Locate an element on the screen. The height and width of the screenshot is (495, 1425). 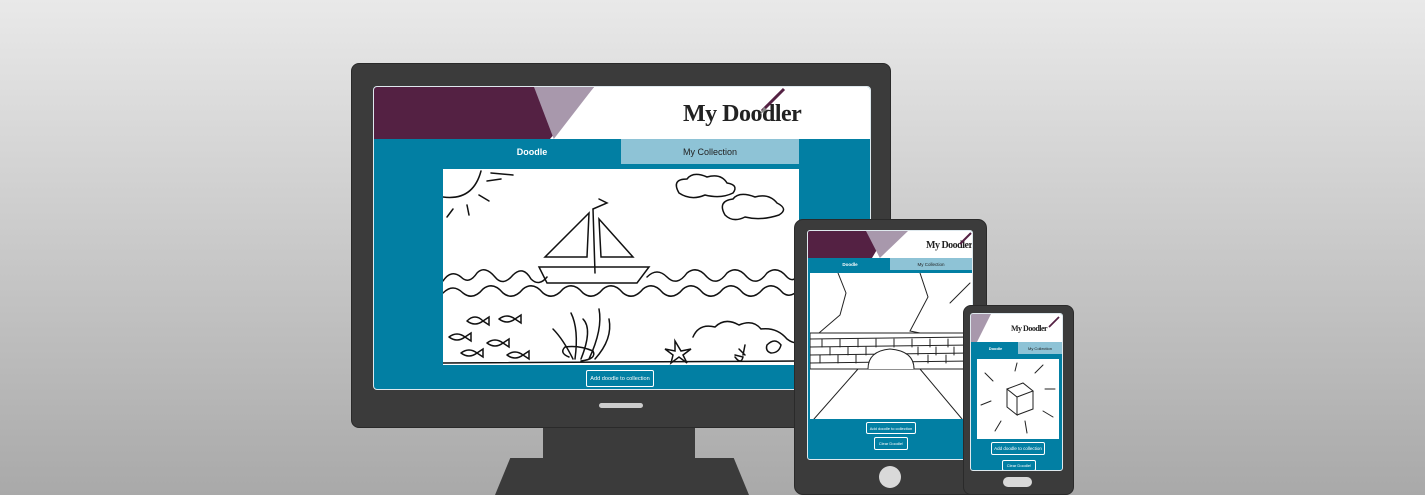
tablet-tab-doodle: Doodle is located at coordinates (850, 264).